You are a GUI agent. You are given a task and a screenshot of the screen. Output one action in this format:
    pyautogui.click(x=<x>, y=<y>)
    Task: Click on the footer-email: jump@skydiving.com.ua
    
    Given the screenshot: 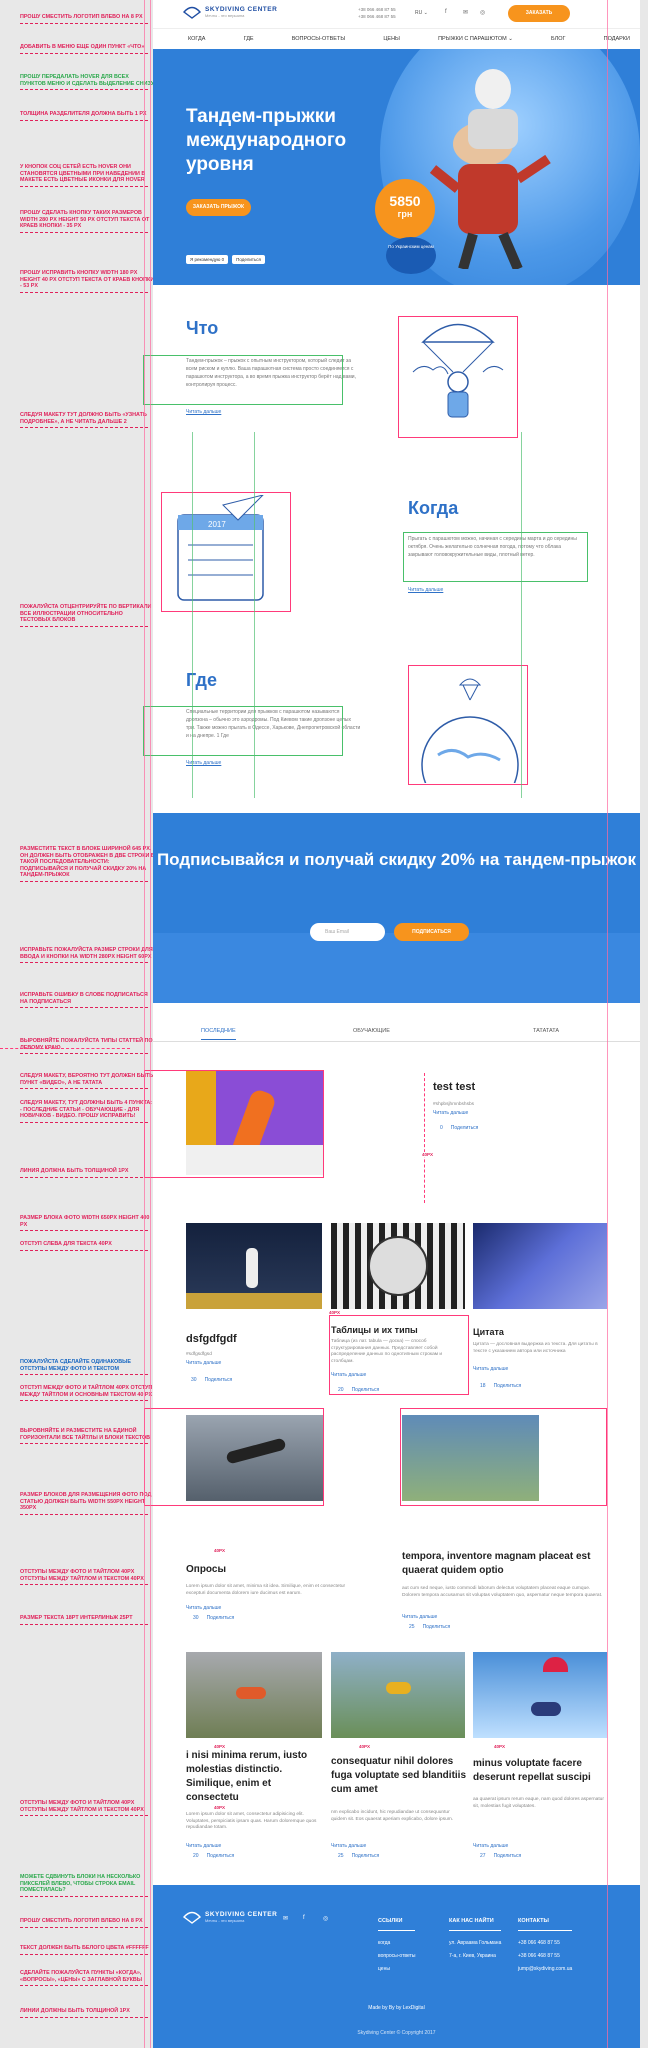 What is the action you would take?
    pyautogui.click(x=545, y=1969)
    